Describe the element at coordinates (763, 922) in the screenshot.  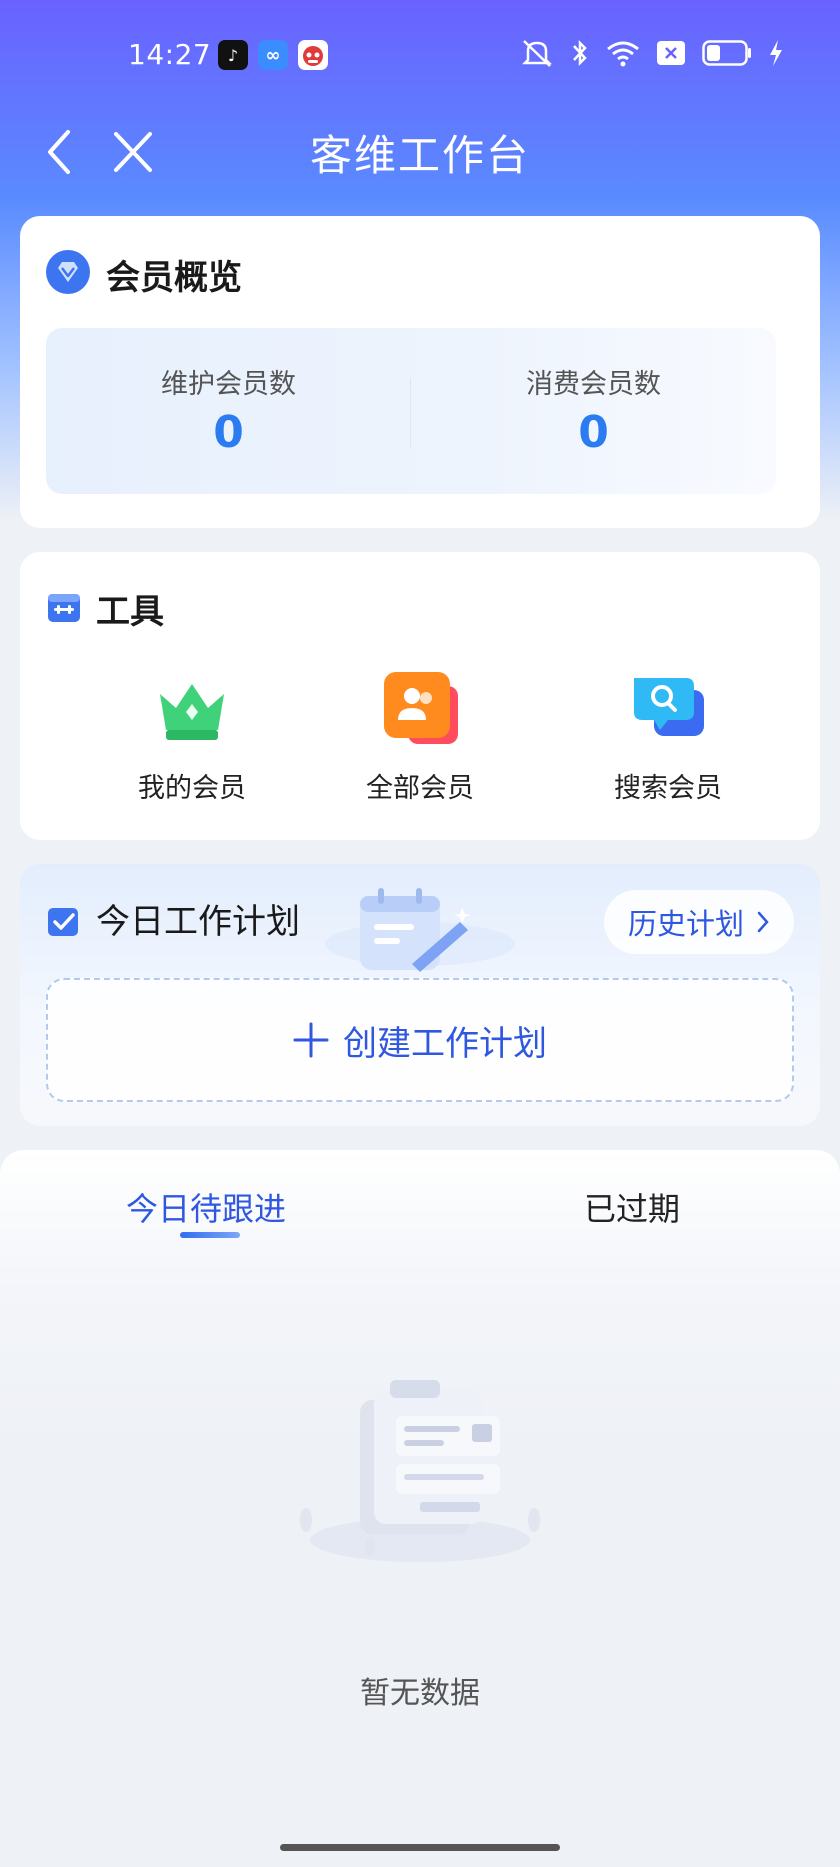
I see `chevron-right-icon` at that location.